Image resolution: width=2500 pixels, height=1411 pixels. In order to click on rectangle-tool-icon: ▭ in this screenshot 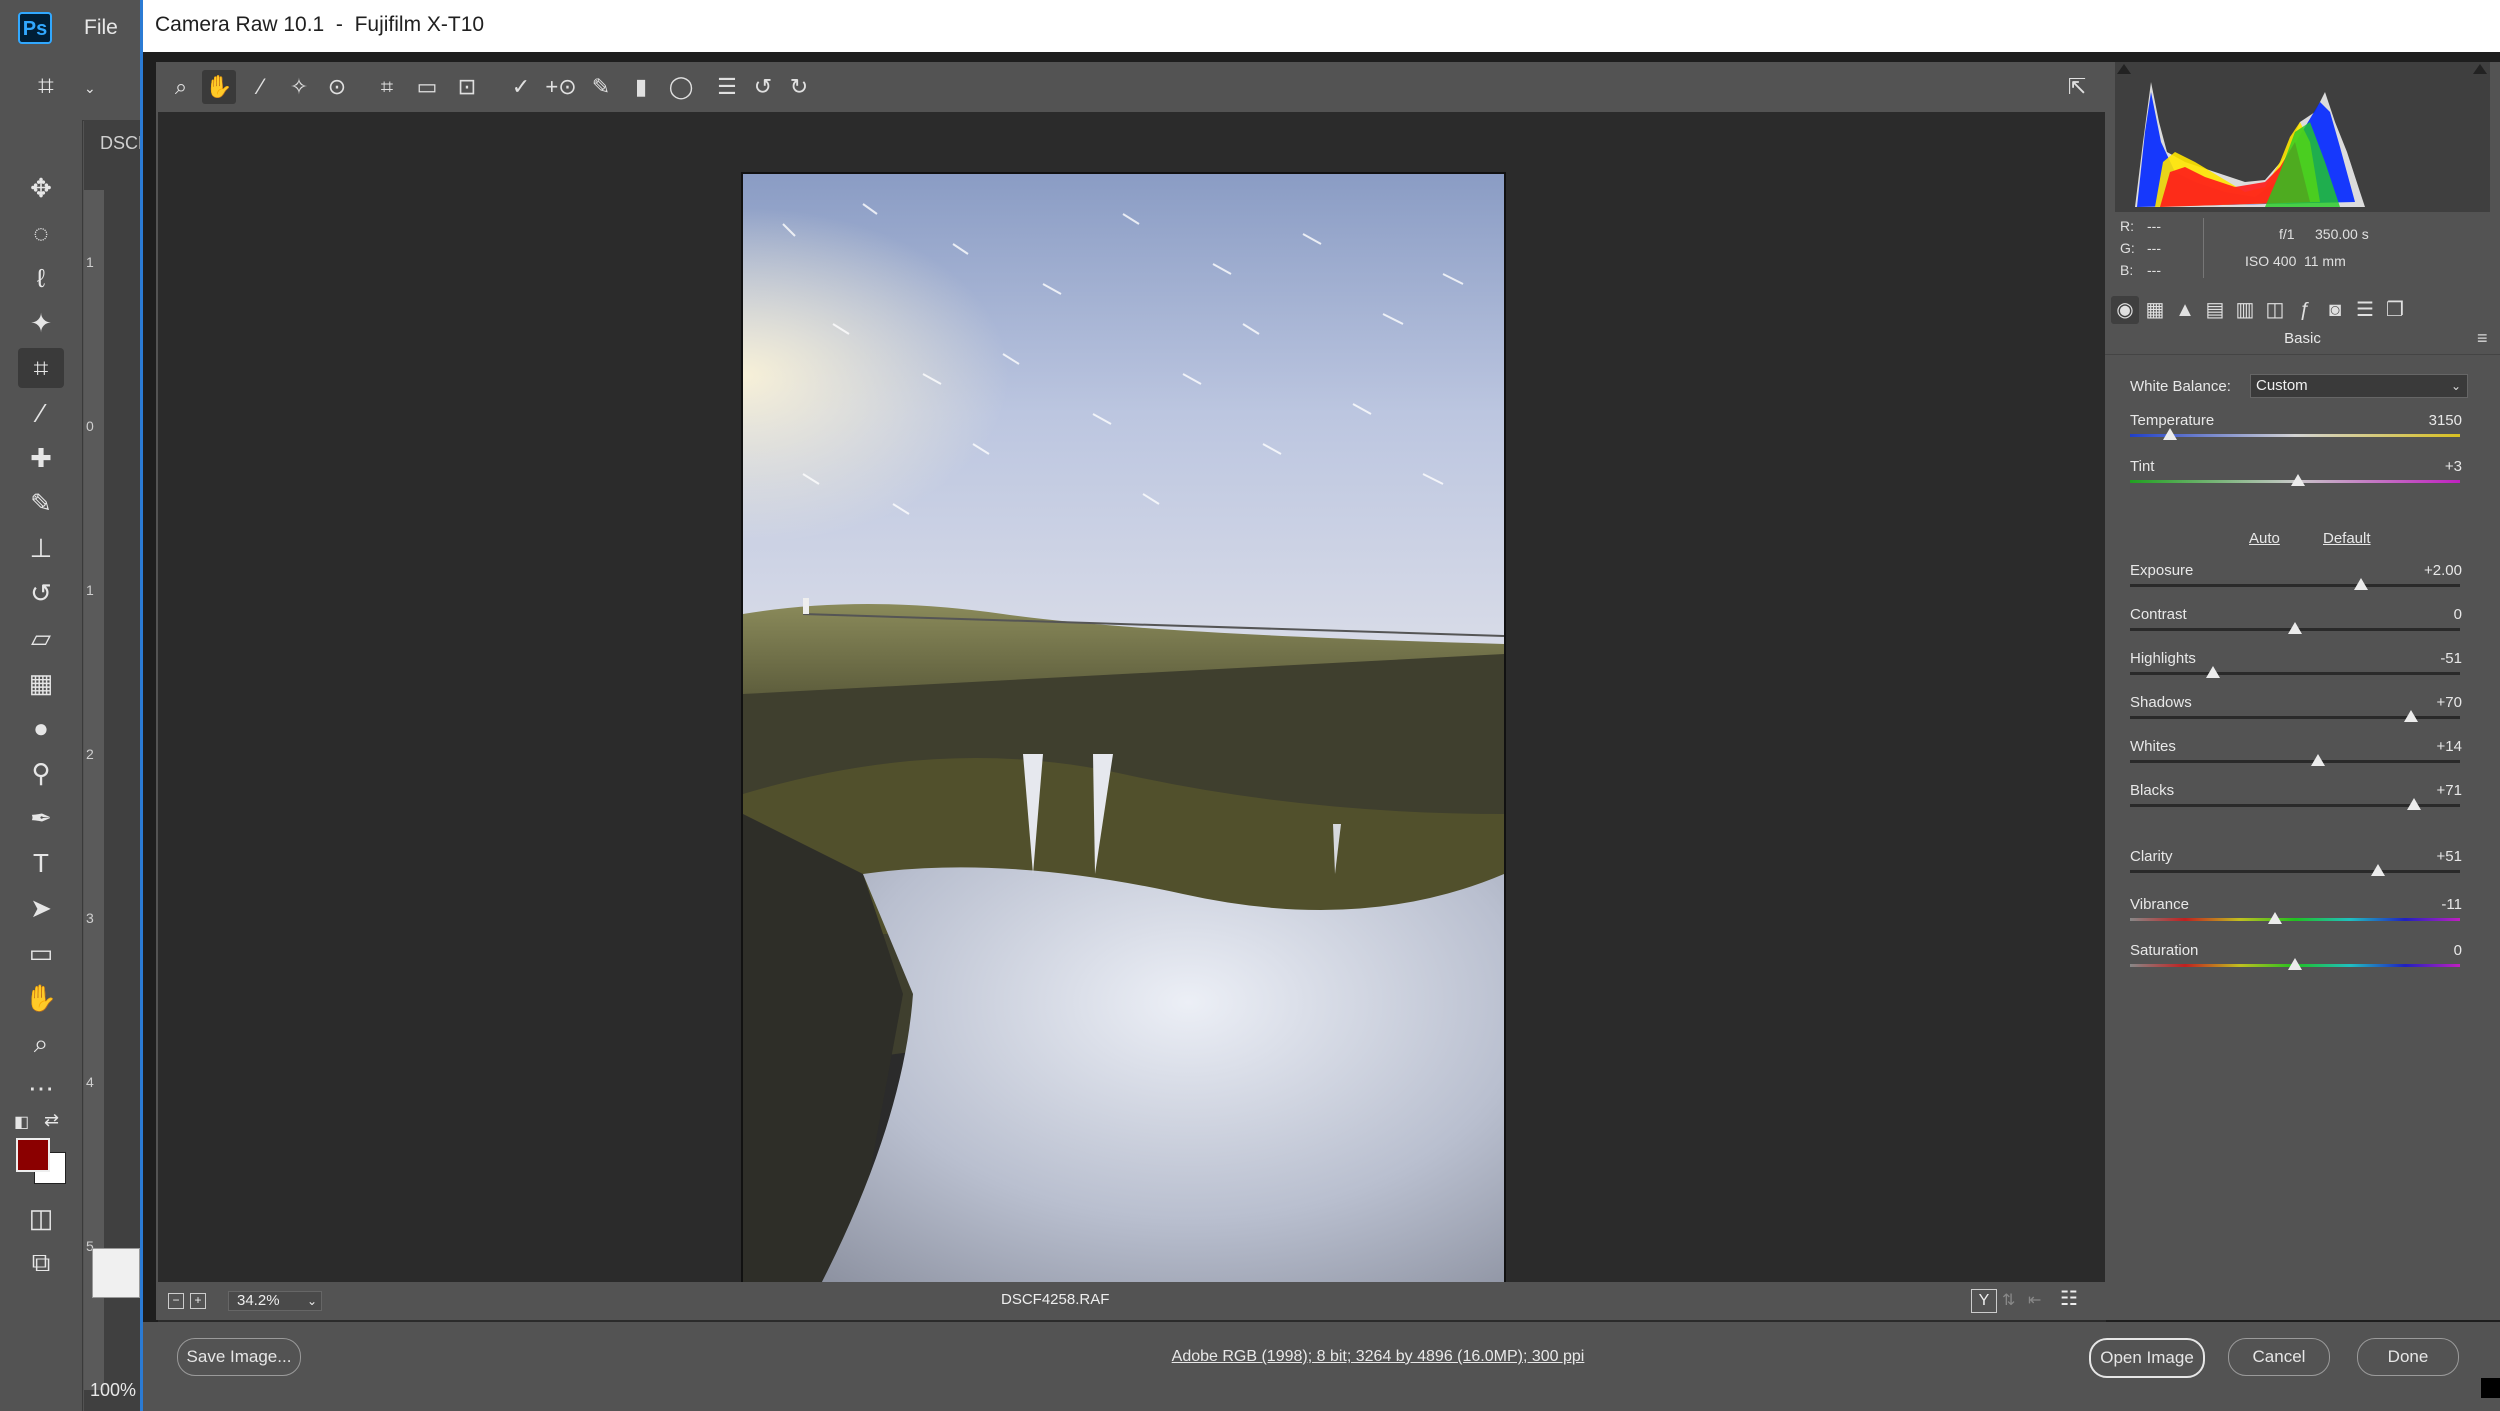, I will do `click(41, 953)`.